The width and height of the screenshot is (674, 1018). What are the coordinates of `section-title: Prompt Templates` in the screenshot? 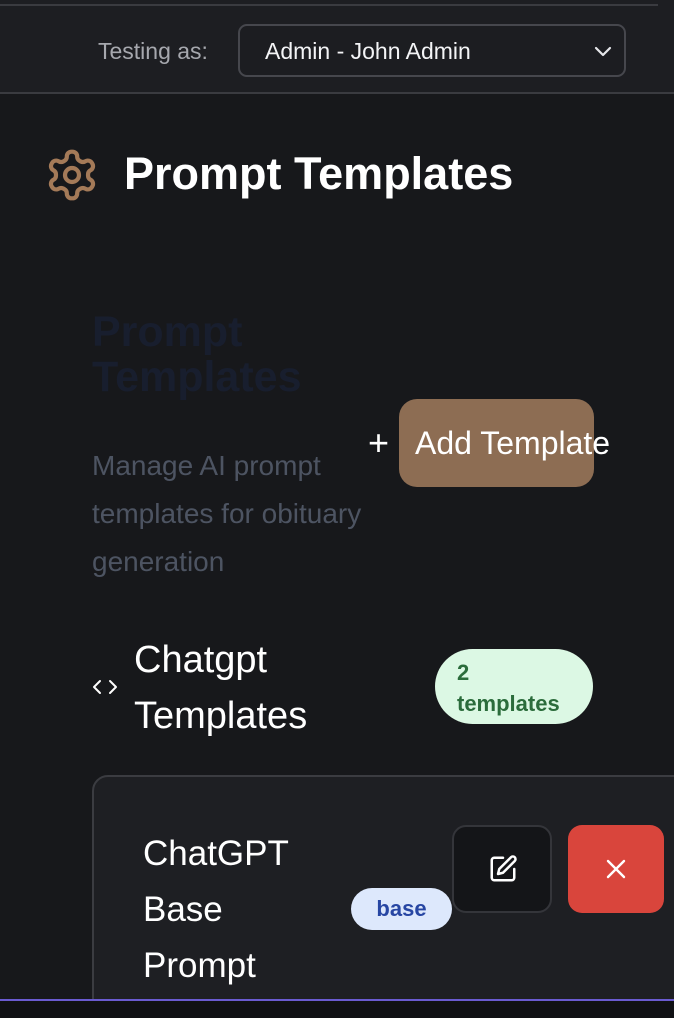 It's located at (197, 354).